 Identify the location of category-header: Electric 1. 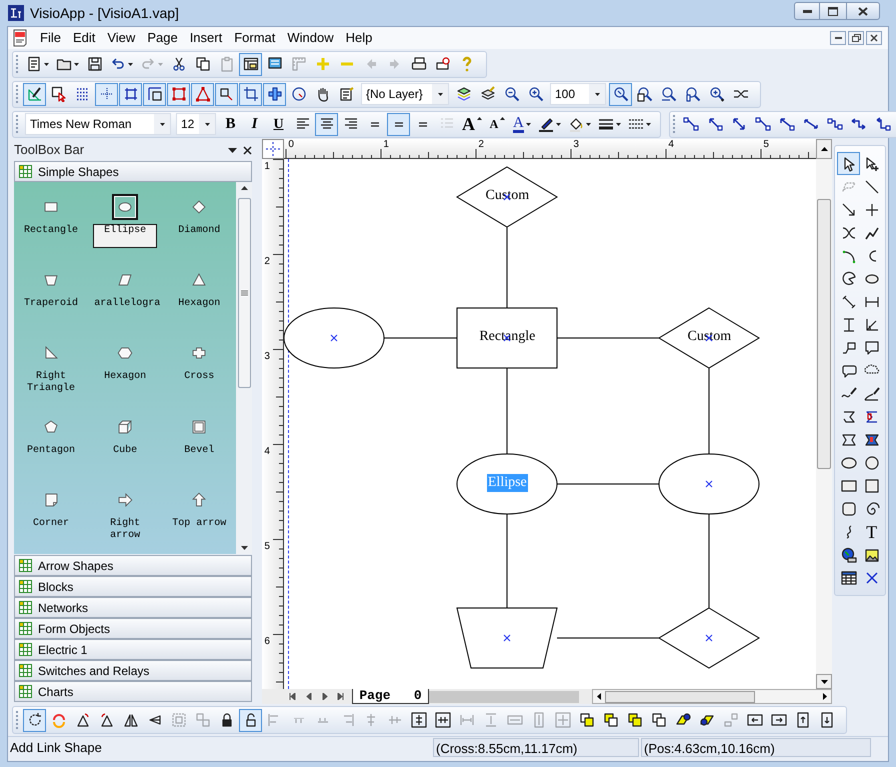
(133, 649).